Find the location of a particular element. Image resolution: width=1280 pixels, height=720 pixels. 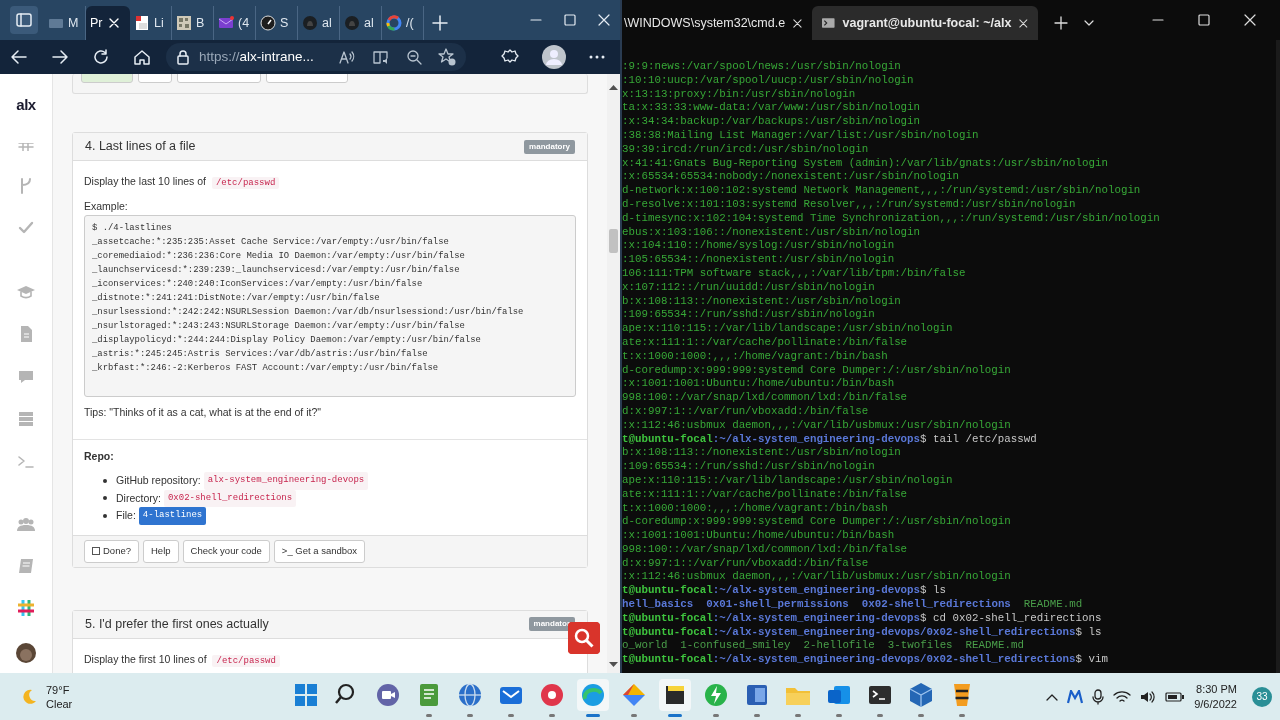

gauge-icon is located at coordinates (268, 23).